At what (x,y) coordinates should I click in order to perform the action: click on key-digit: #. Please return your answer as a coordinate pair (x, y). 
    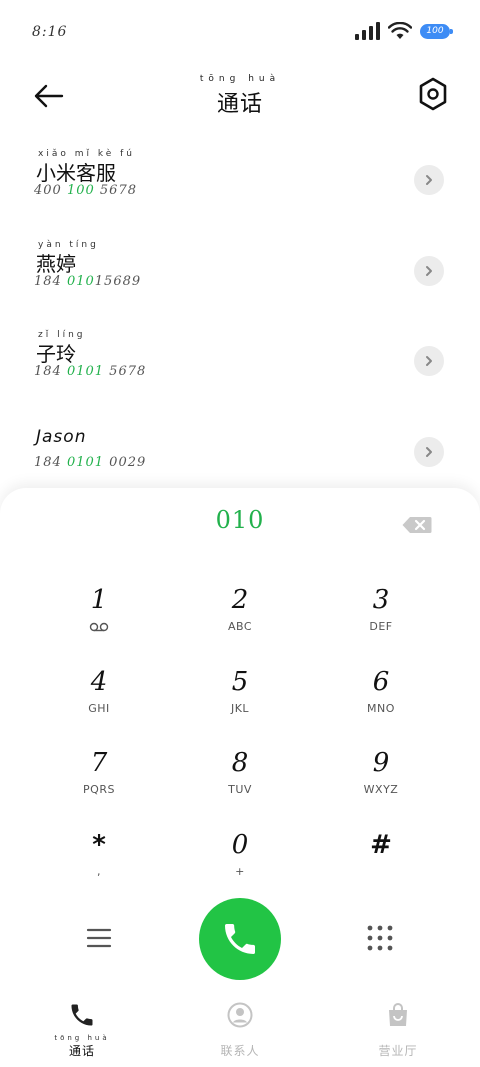
    Looking at the image, I should click on (381, 844).